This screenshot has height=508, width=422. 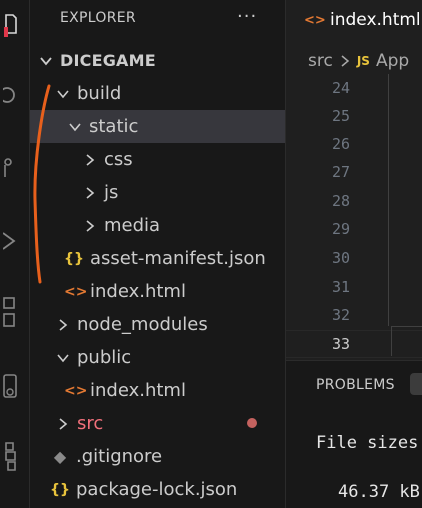 What do you see at coordinates (114, 126) in the screenshot?
I see `folder-label: static` at bounding box center [114, 126].